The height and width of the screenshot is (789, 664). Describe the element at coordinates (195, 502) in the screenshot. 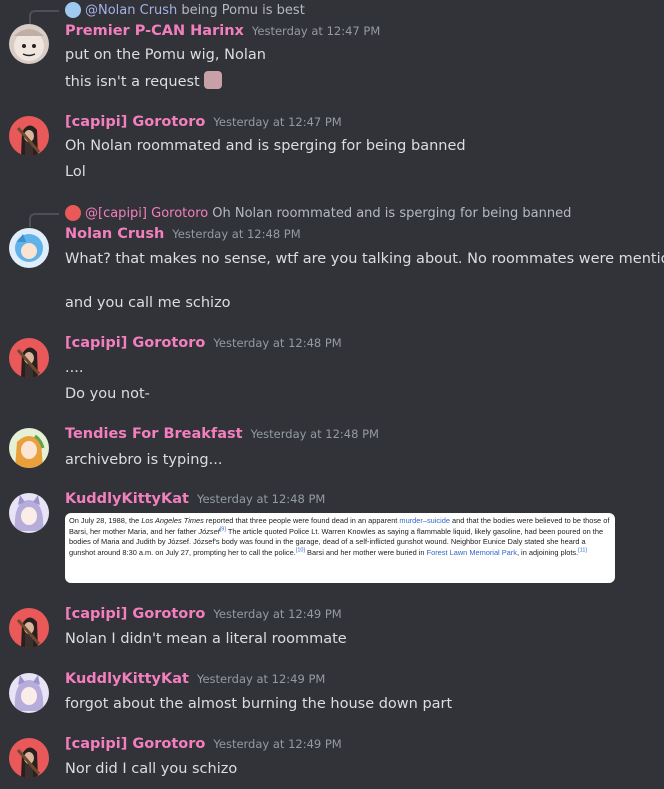

I see `message-header: KuddlyKittyKat Yesterday at 12:48 PM` at that location.